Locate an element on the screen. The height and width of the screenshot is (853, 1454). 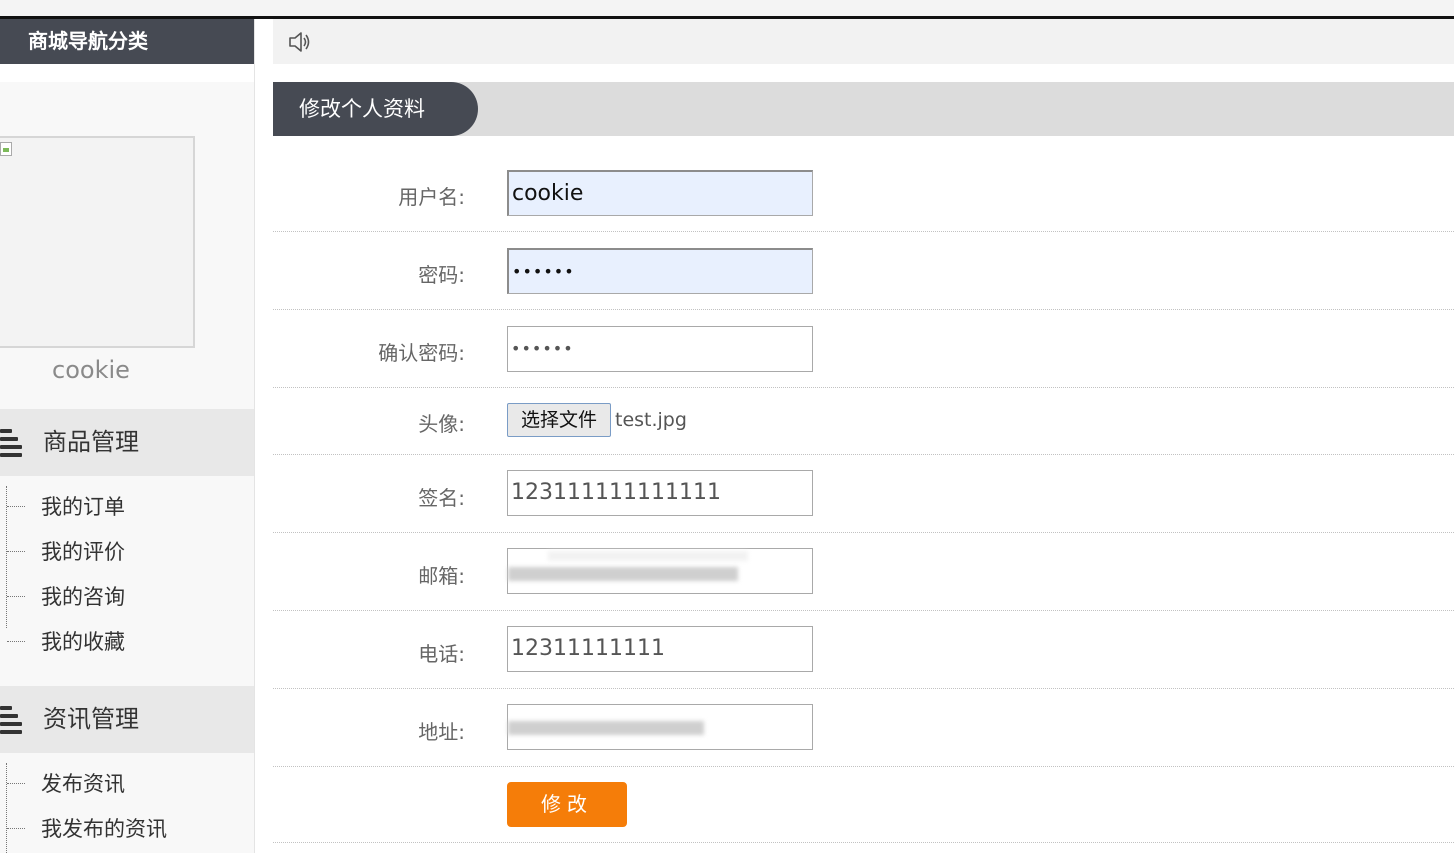
form-row-submit is located at coordinates (863, 805).